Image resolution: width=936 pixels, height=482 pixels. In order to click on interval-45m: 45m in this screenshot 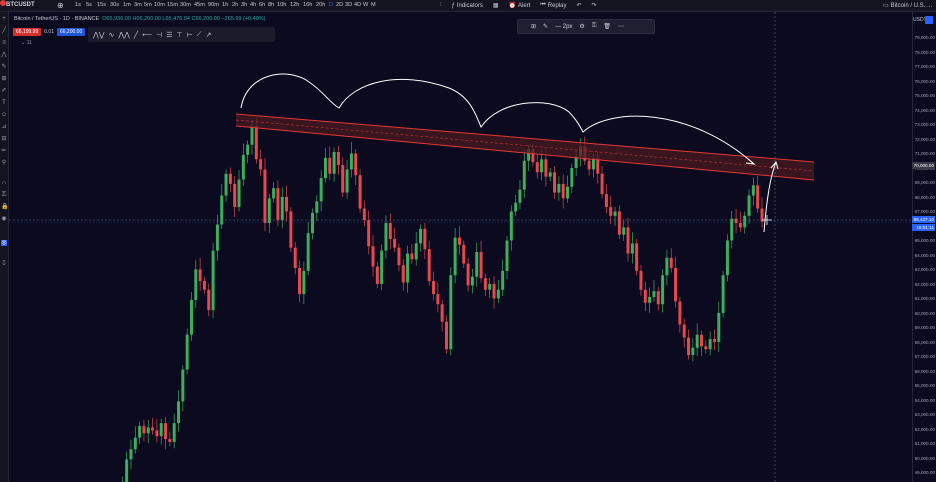, I will do `click(201, 5)`.